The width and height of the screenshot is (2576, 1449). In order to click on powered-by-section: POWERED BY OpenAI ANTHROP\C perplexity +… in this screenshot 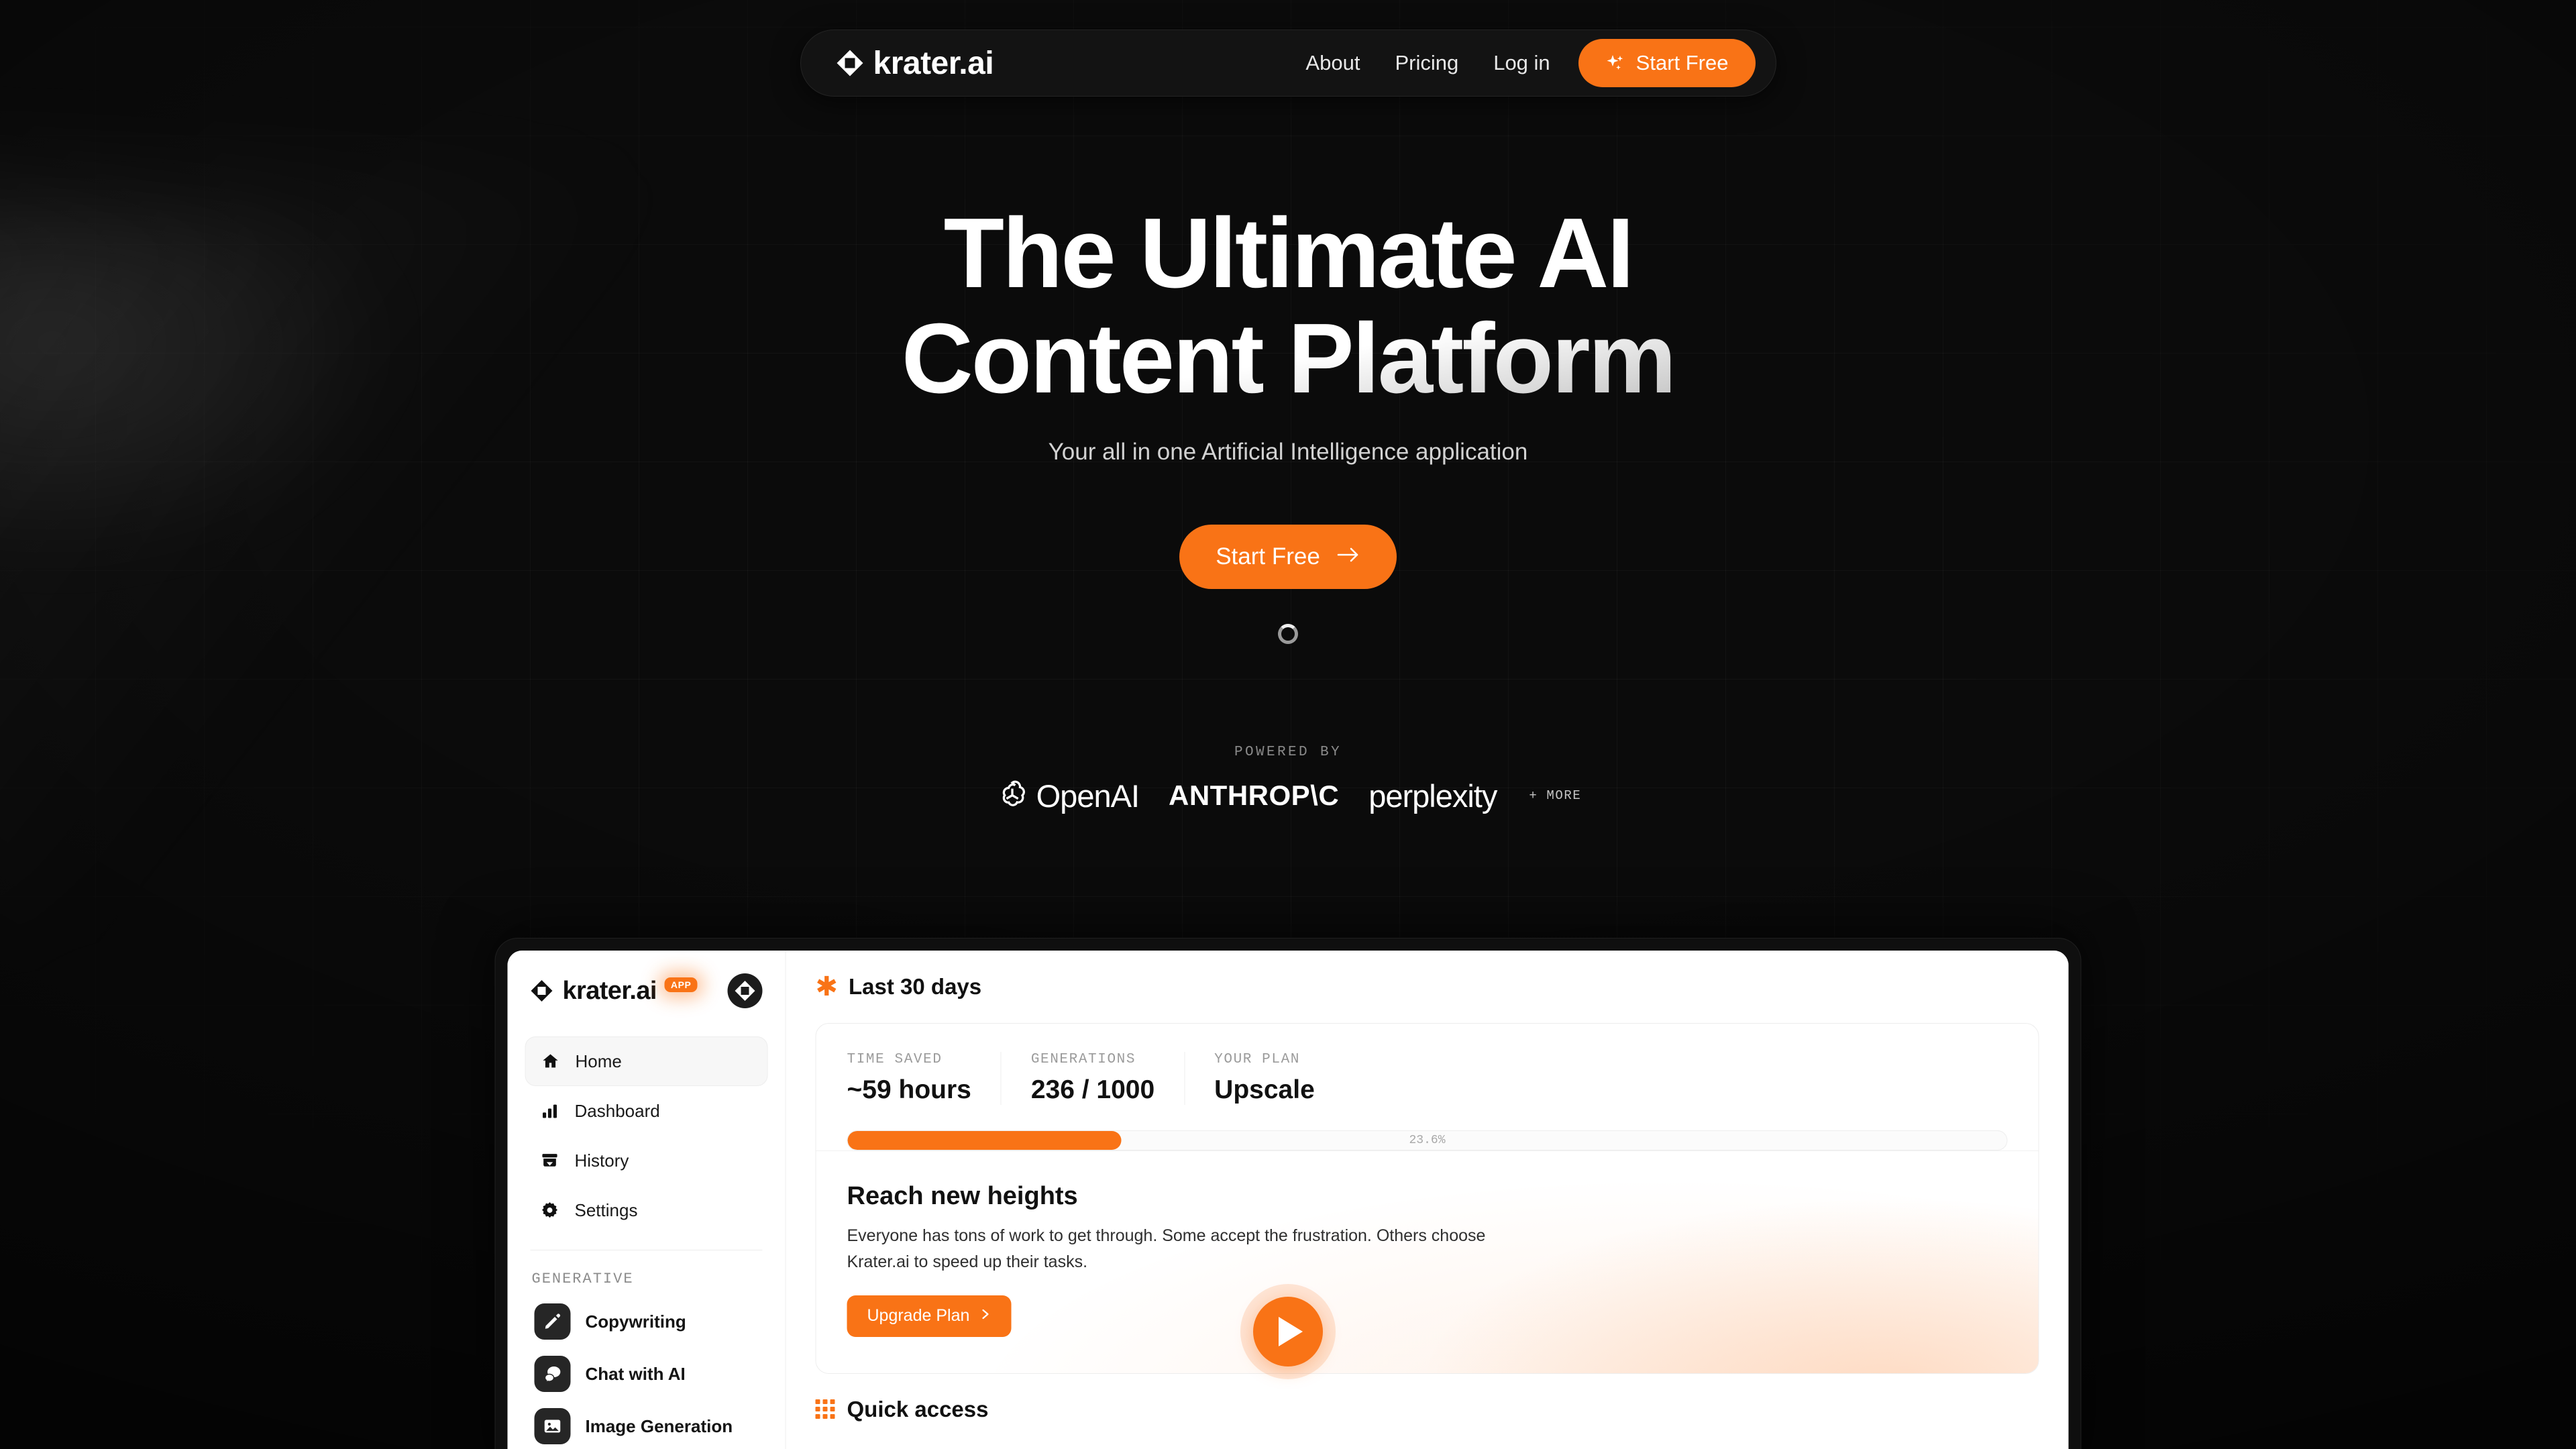, I will do `click(1288, 779)`.